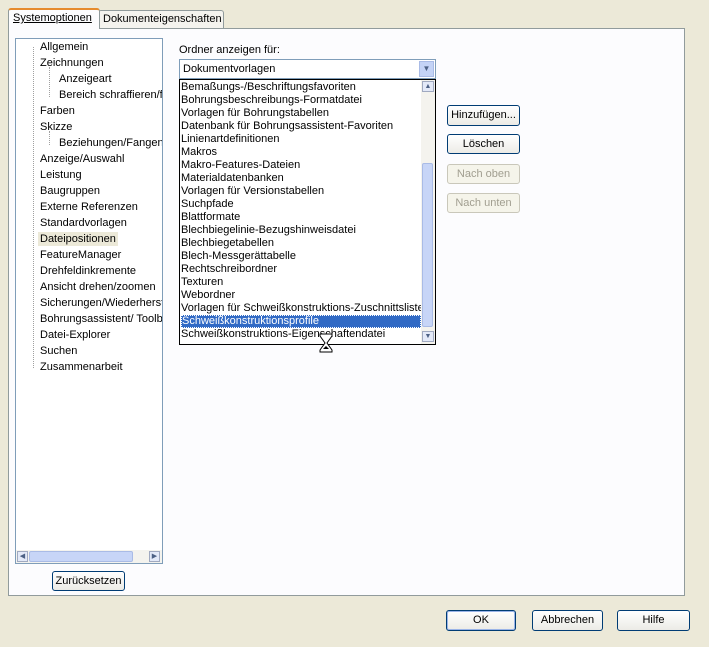 The image size is (709, 647). I want to click on tab-label: Dokumenteigenschaften, so click(162, 19).